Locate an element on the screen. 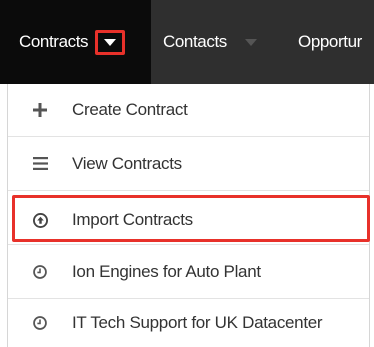 The width and height of the screenshot is (374, 347). tab-opportunities-label: Opportur is located at coordinates (330, 42).